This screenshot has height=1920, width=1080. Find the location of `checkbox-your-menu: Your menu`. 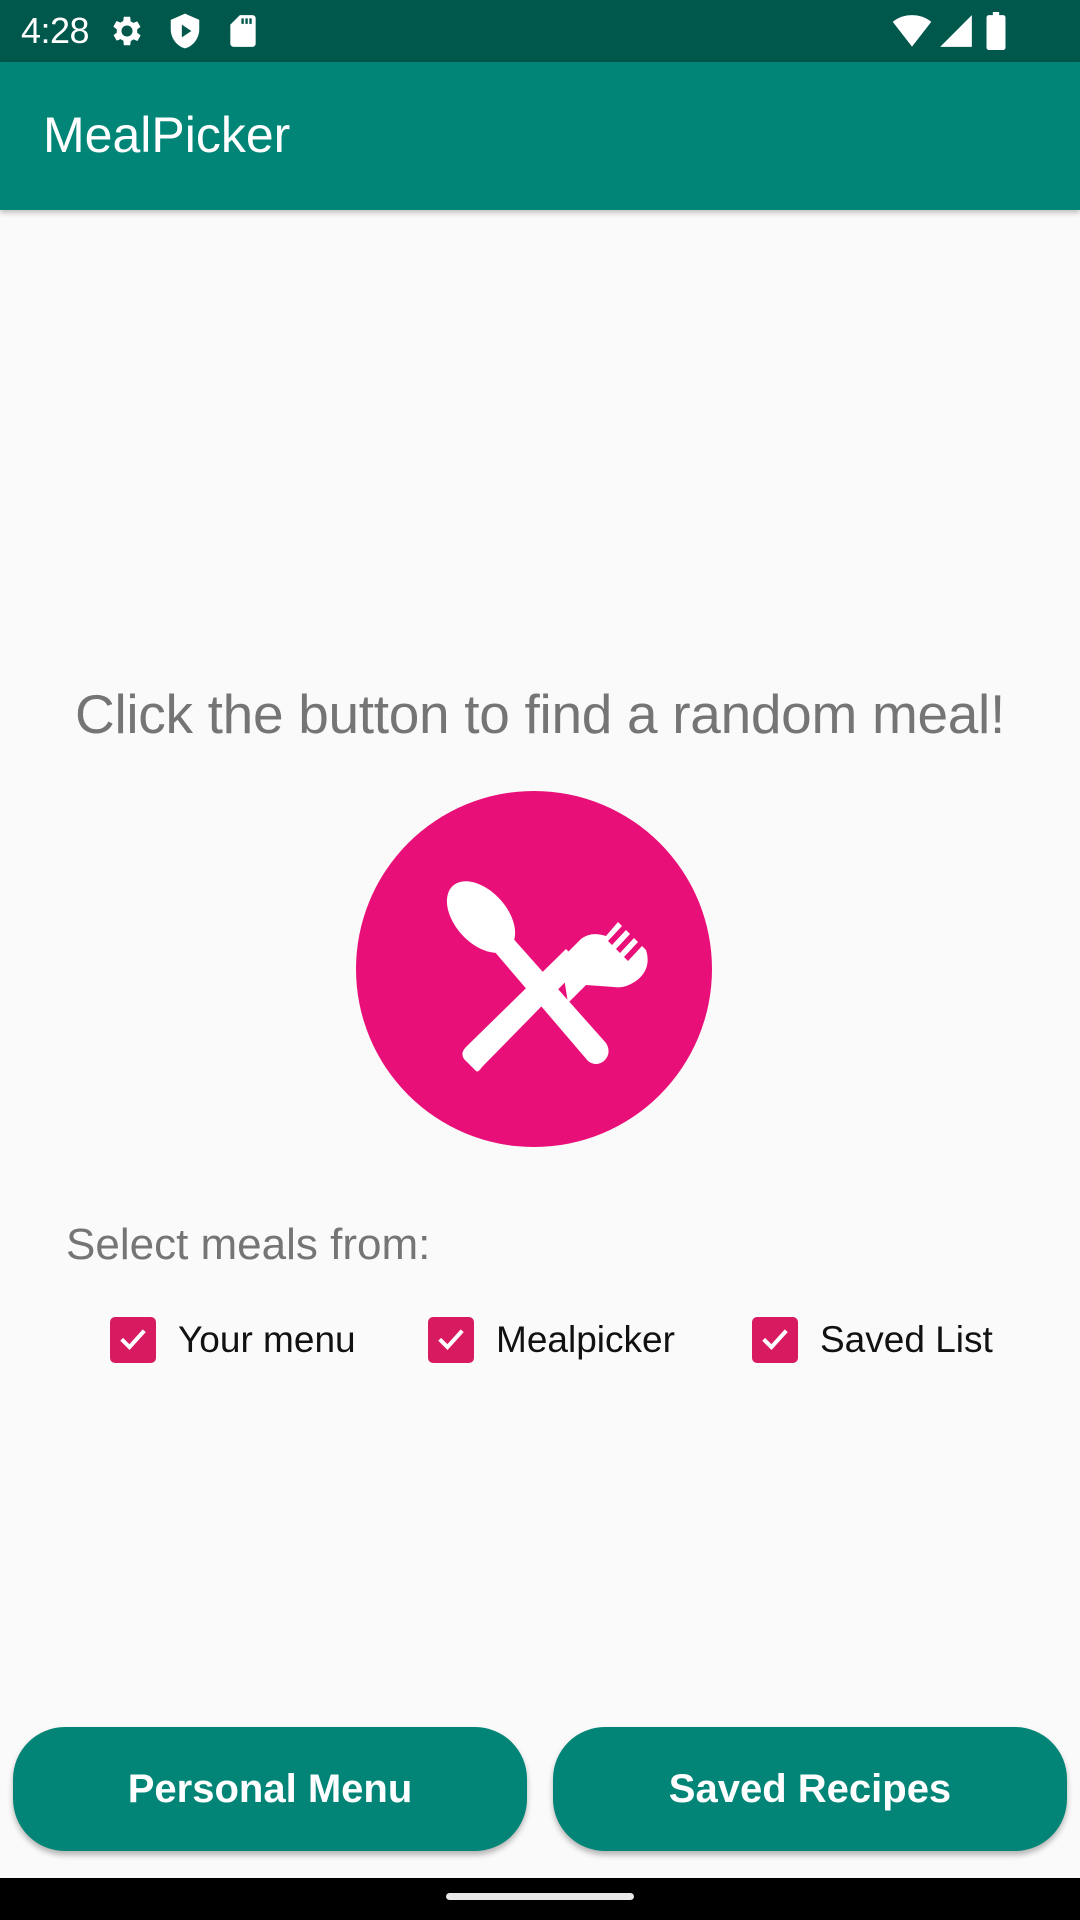

checkbox-your-menu: Your menu is located at coordinates (233, 1340).